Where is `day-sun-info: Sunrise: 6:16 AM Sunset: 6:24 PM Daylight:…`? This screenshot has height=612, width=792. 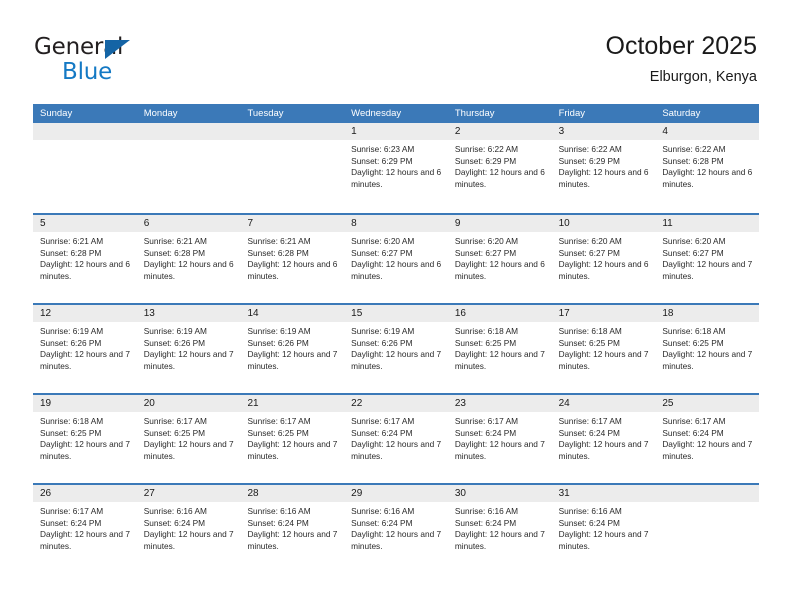
day-sun-info: Sunrise: 6:16 AM Sunset: 6:24 PM Daylight:… is located at coordinates (292, 527).